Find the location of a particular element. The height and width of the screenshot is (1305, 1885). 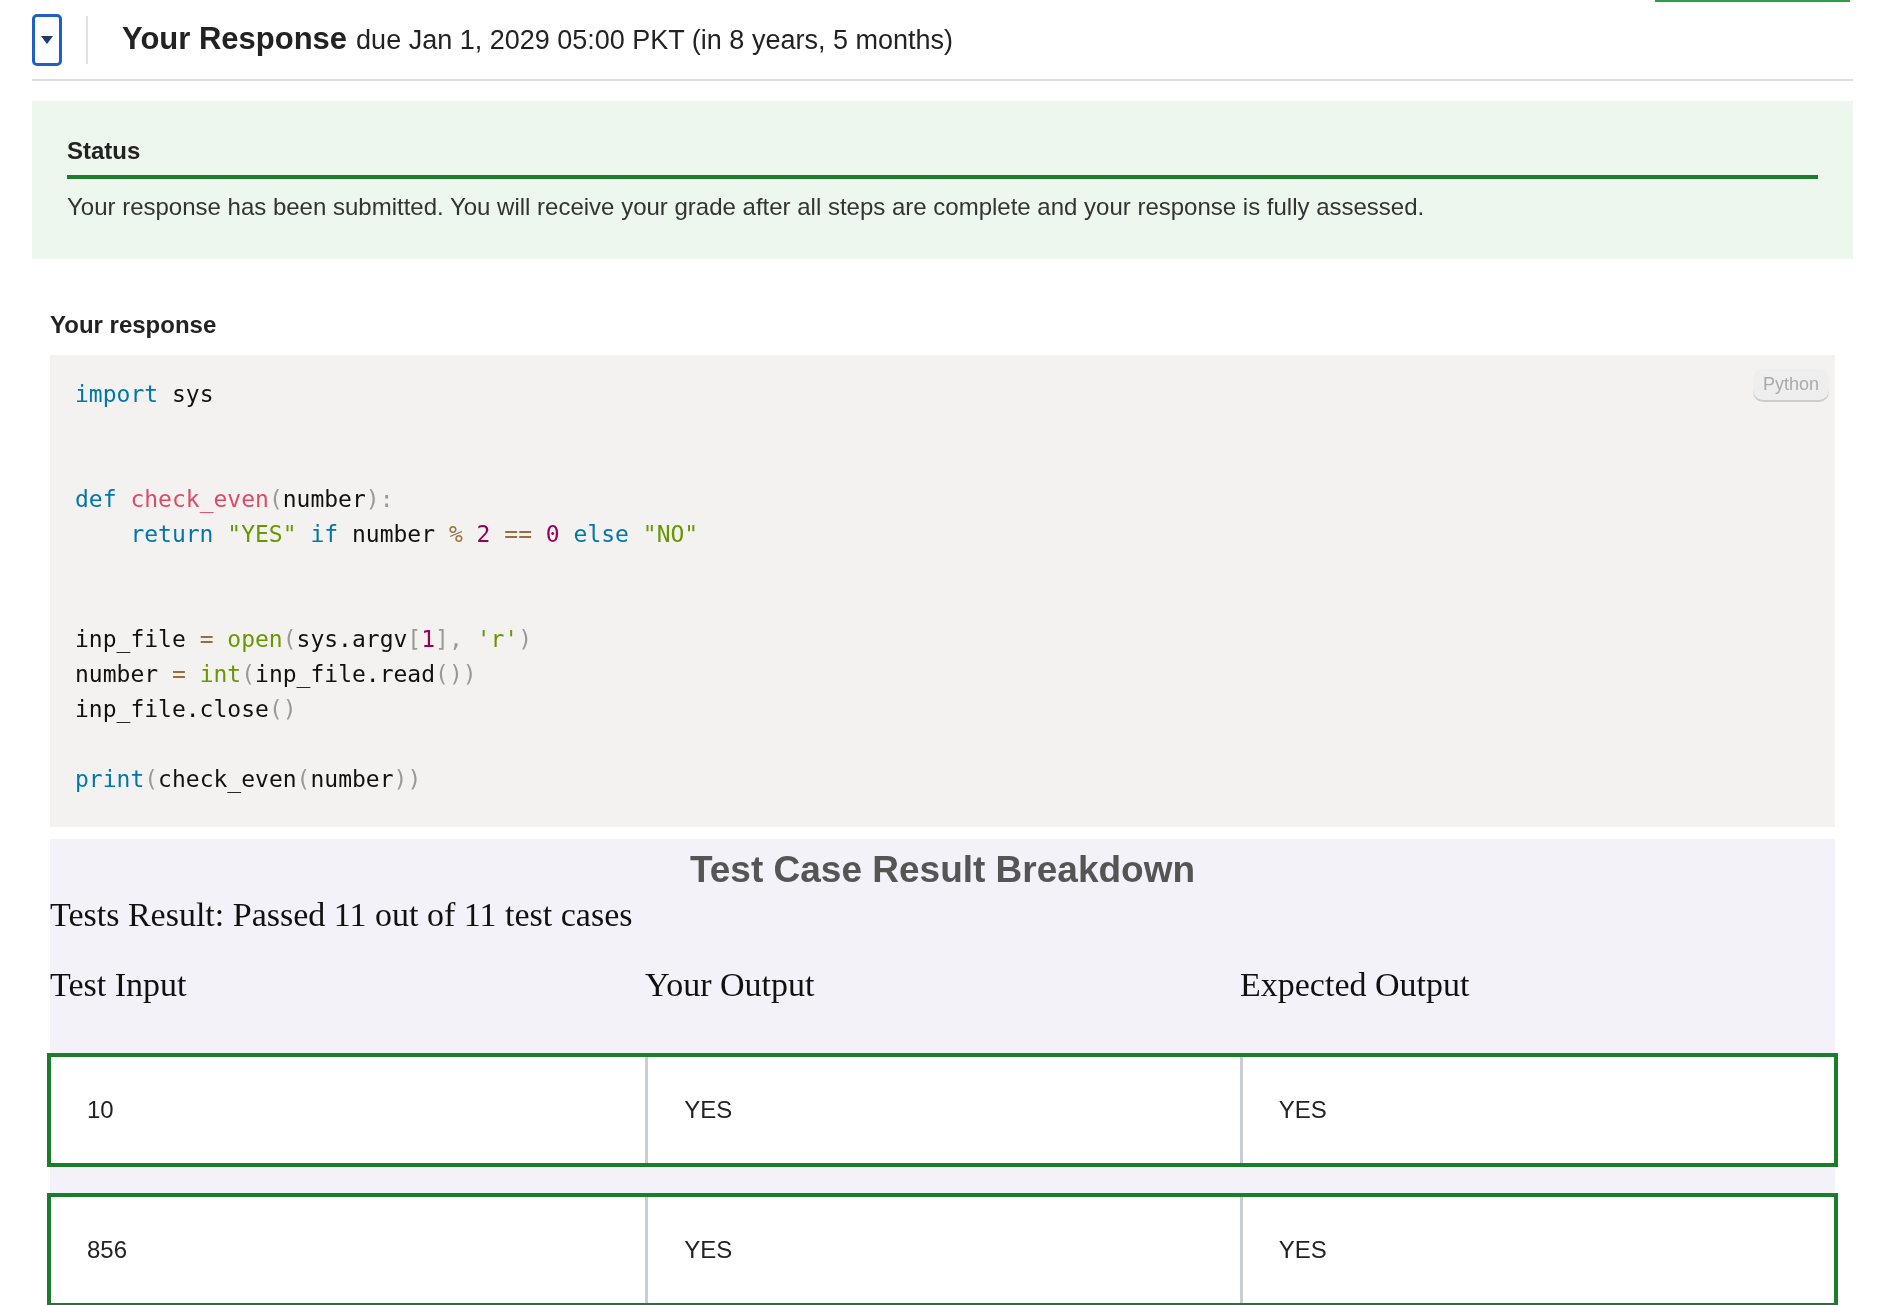

caret-icon is located at coordinates (47, 39).